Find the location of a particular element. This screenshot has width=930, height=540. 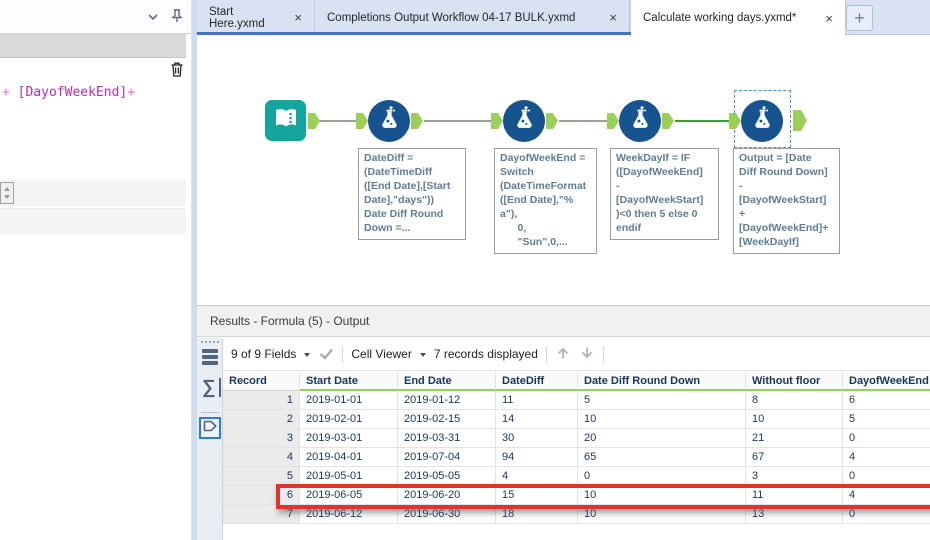

formula-expression-fragment: + [DayofWeekEnd]+ is located at coordinates (68, 92).